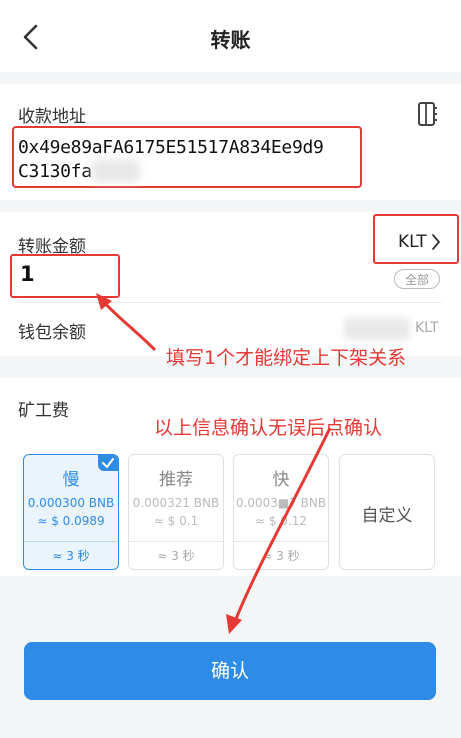  Describe the element at coordinates (286, 358) in the screenshot. I see `annotation-note-1: 填写1个才能绑定上下架关系` at that location.